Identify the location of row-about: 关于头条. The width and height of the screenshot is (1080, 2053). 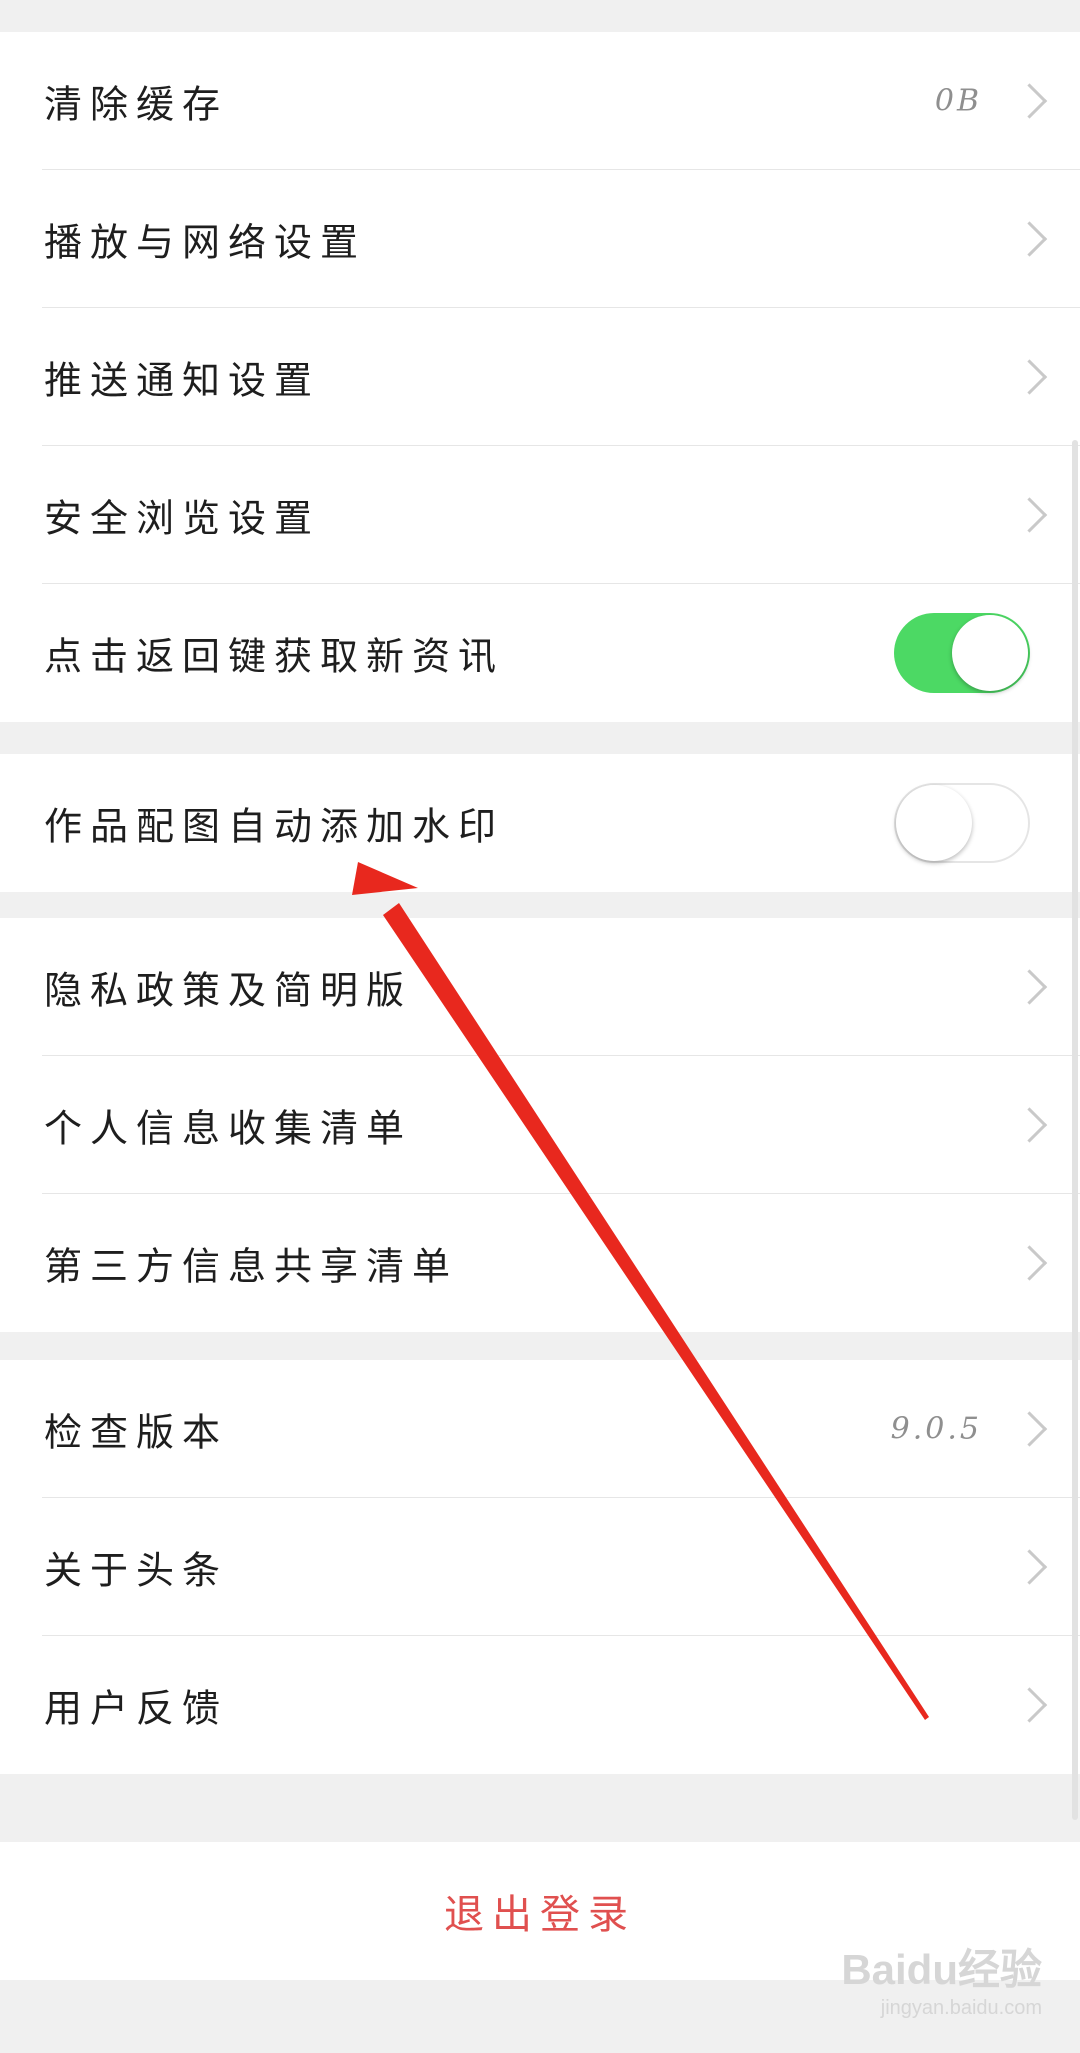
(540, 1567).